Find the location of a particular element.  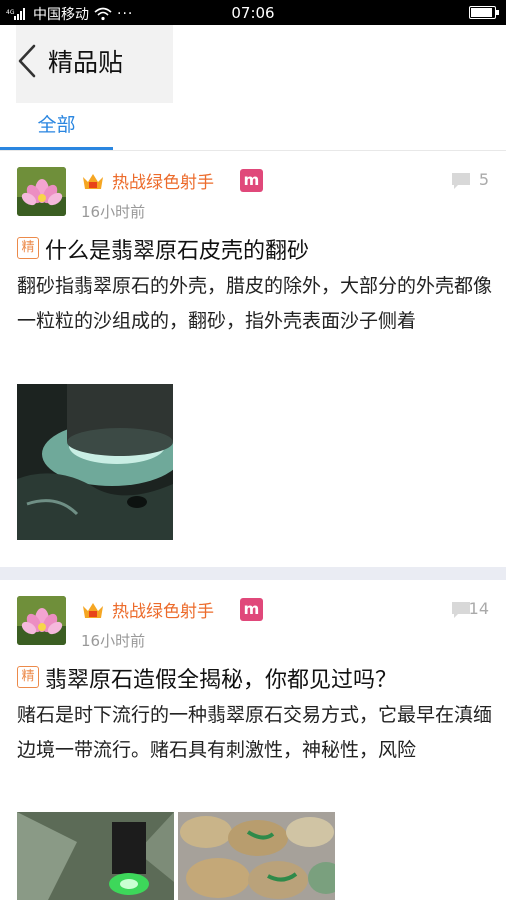

status-time: 07:06 is located at coordinates (253, 13).